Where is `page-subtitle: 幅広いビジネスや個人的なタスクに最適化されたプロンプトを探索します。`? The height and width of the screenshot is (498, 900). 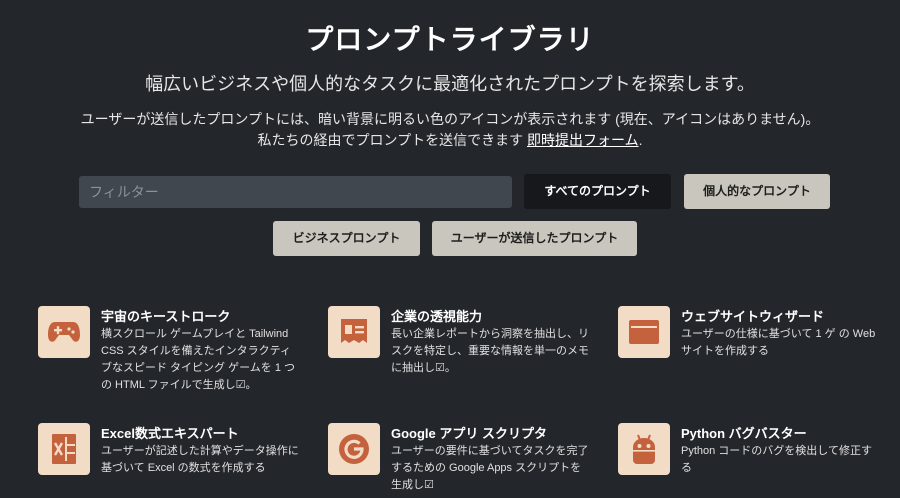 page-subtitle: 幅広いビジネスや個人的なタスクに最適化されたプロンプトを探索します。 is located at coordinates (450, 84).